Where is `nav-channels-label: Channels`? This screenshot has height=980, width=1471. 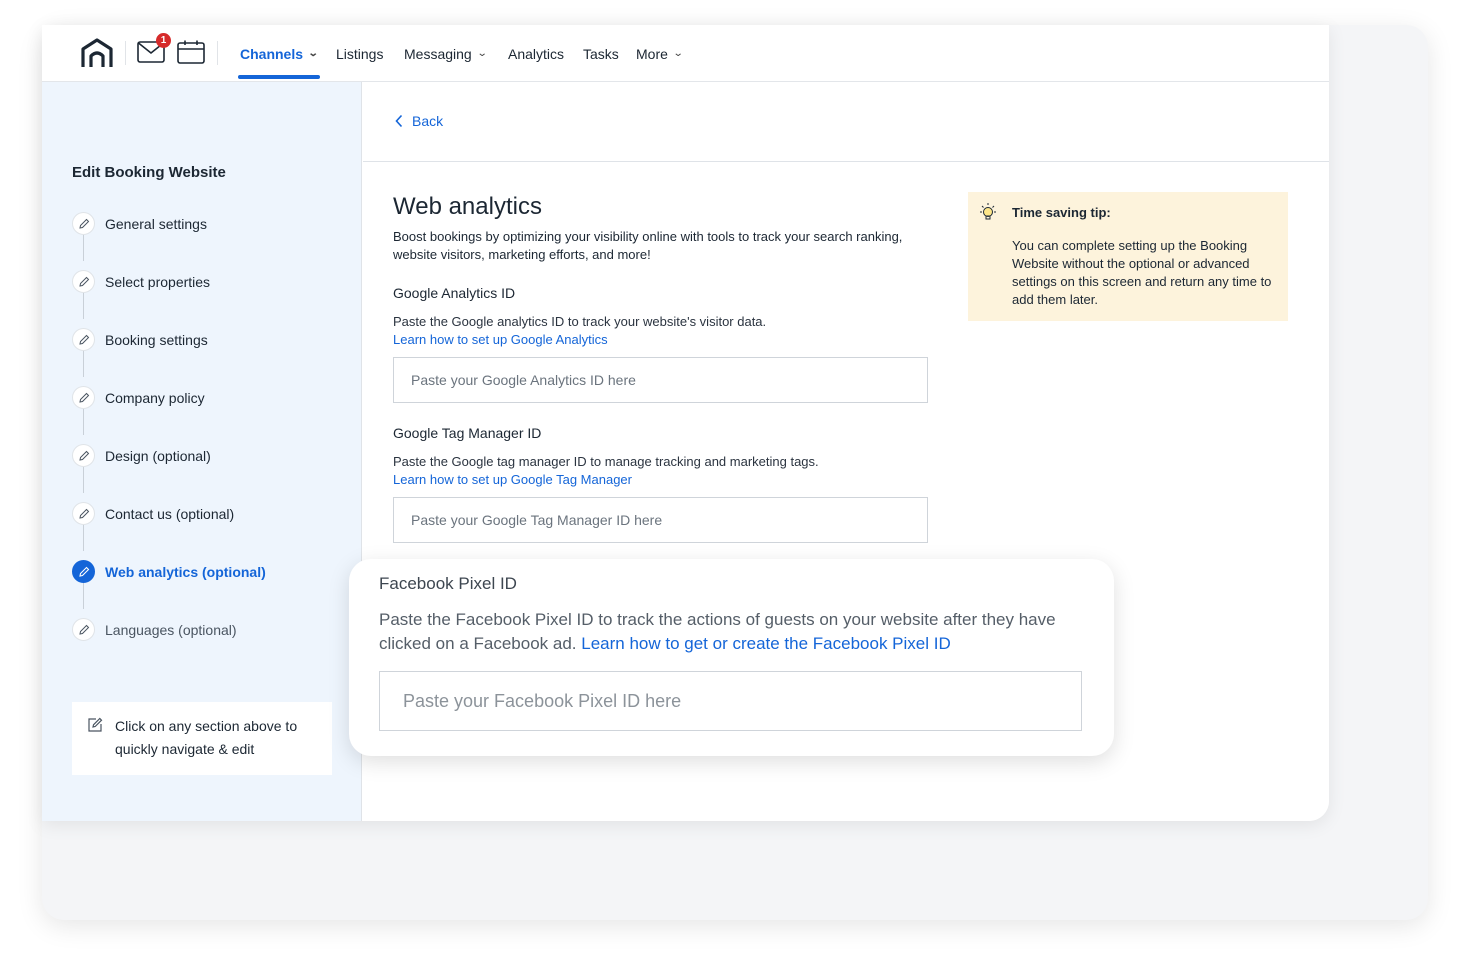 nav-channels-label: Channels is located at coordinates (272, 53).